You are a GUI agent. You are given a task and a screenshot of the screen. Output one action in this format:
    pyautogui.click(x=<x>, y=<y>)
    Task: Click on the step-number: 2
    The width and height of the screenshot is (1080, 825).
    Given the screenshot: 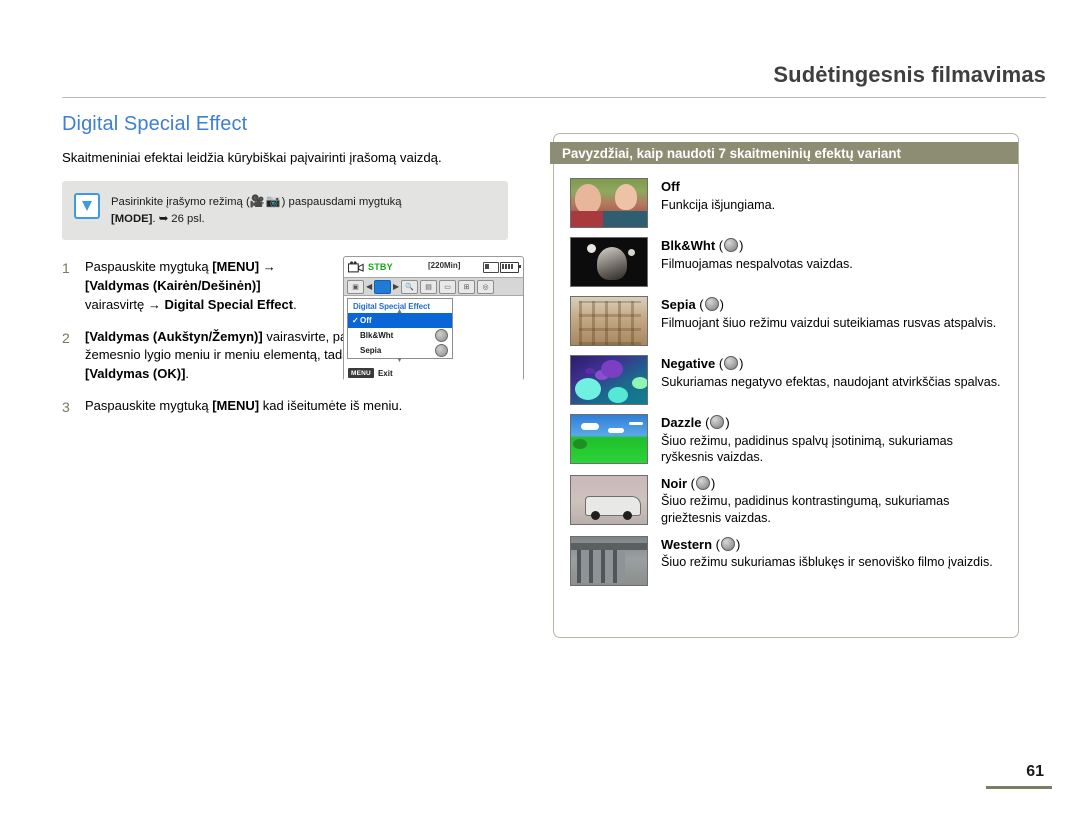 What is the action you would take?
    pyautogui.click(x=66, y=337)
    